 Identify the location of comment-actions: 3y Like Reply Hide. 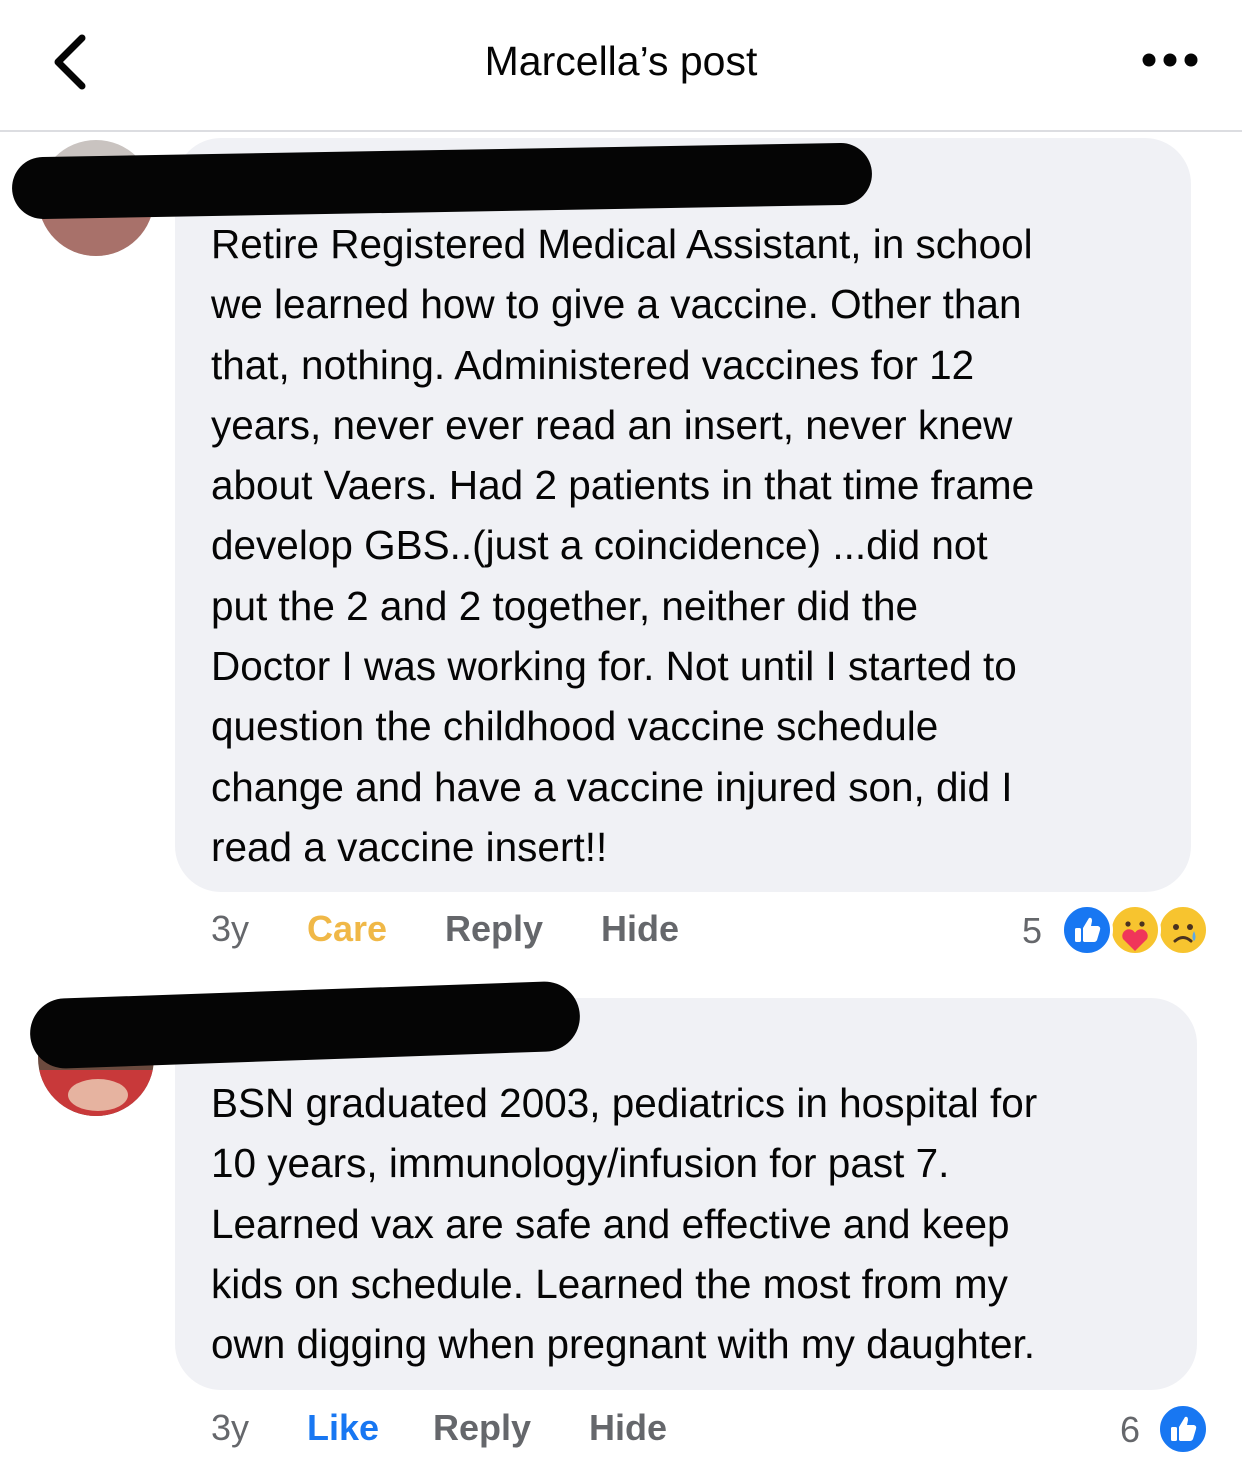
(621, 1432).